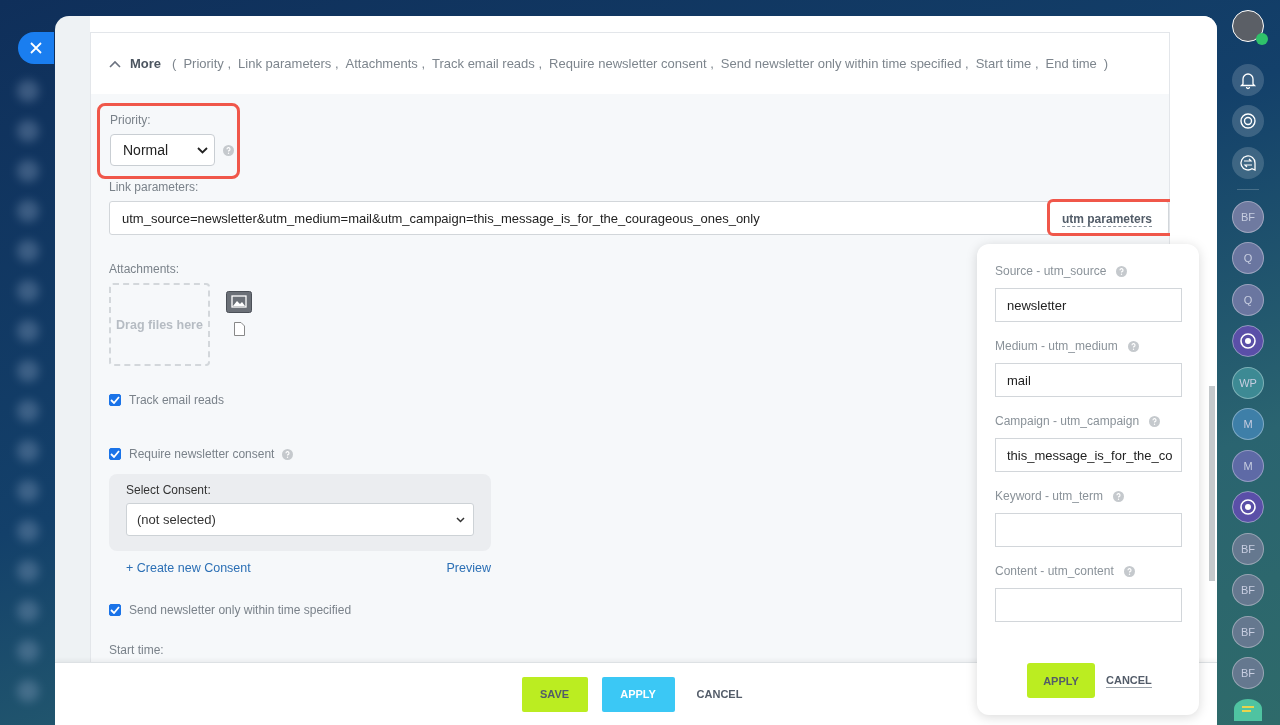 This screenshot has height=725, width=1280. Describe the element at coordinates (1248, 79) in the screenshot. I see `bell-icon` at that location.